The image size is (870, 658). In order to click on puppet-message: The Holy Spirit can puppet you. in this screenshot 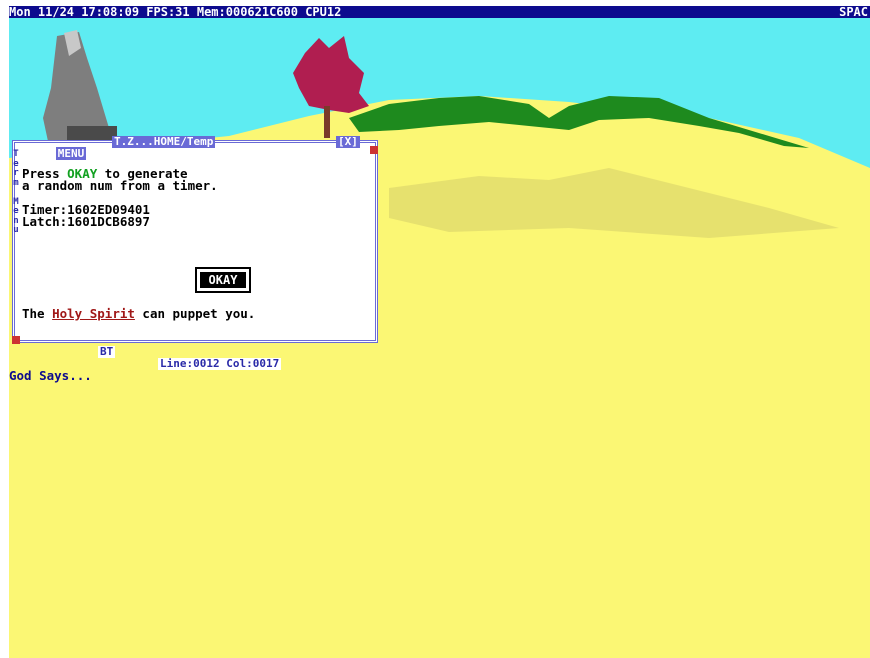, I will do `click(138, 313)`.